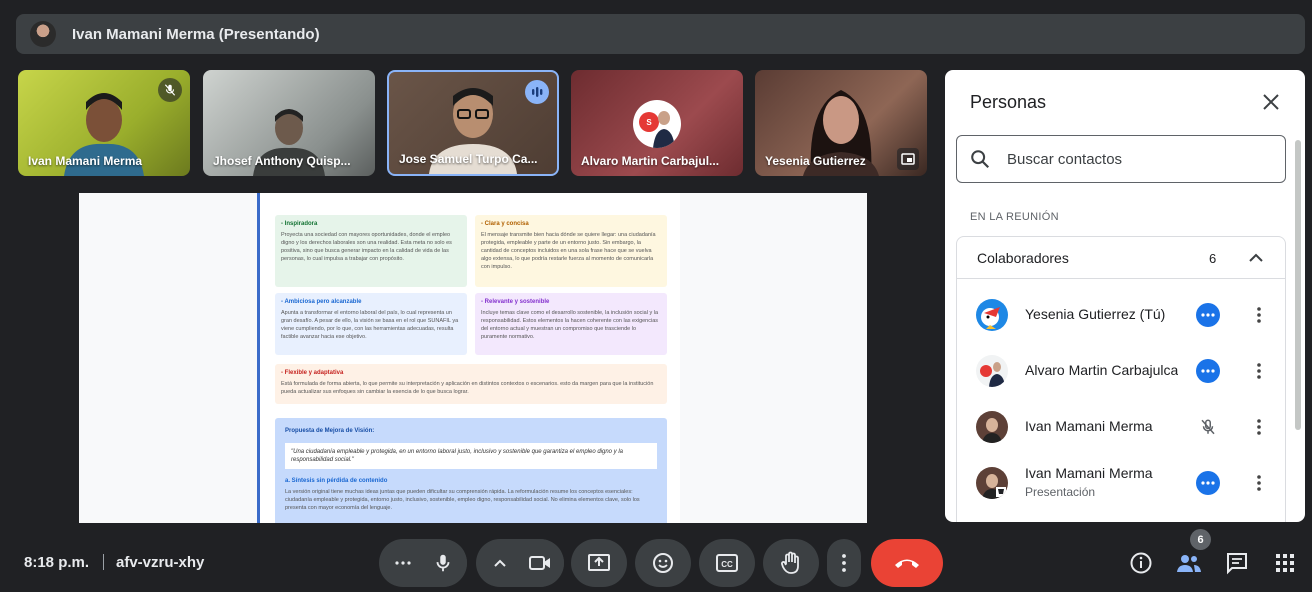  What do you see at coordinates (1008, 102) in the screenshot?
I see `panel-title: Personas` at bounding box center [1008, 102].